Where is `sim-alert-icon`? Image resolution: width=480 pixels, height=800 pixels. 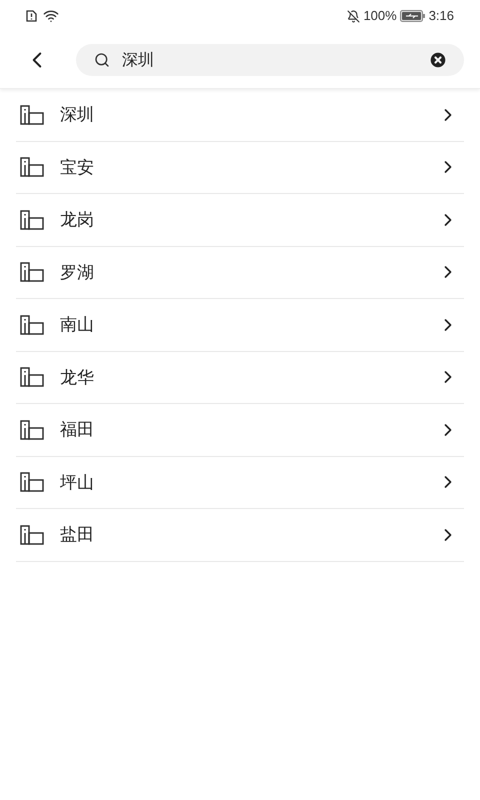 sim-alert-icon is located at coordinates (31, 16).